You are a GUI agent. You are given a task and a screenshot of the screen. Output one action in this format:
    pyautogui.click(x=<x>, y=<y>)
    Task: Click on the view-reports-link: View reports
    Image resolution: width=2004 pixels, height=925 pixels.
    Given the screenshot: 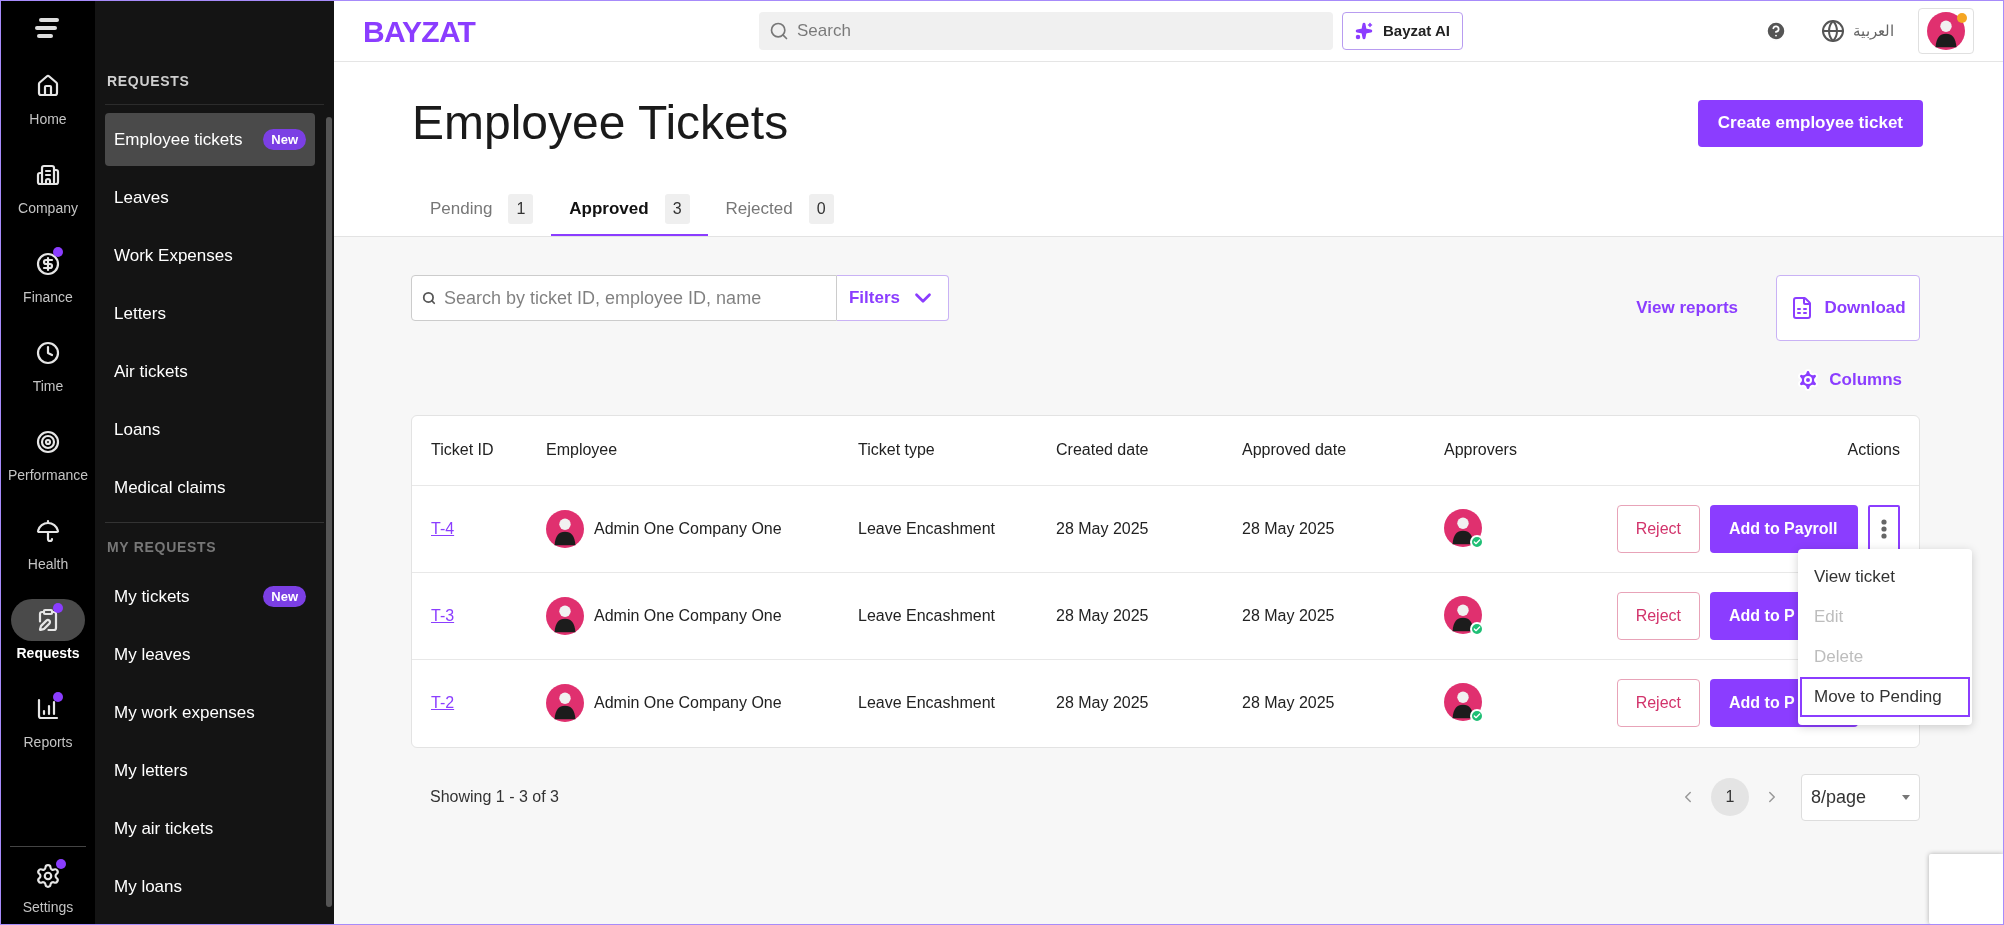 What is the action you would take?
    pyautogui.click(x=1687, y=308)
    